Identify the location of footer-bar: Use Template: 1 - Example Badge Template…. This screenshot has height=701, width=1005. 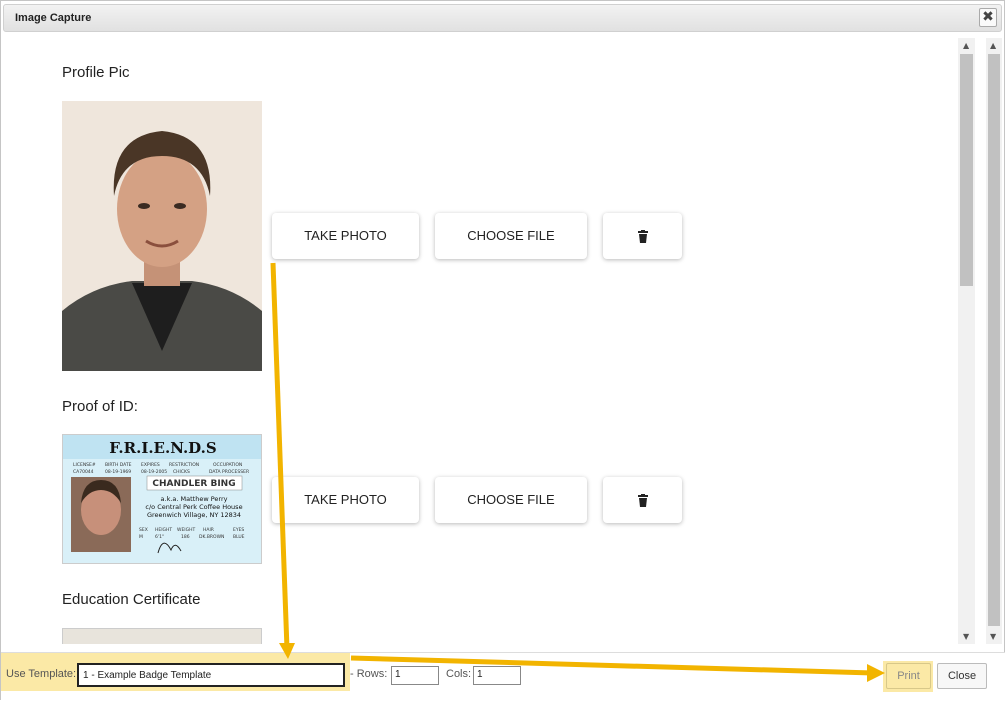
(503, 676).